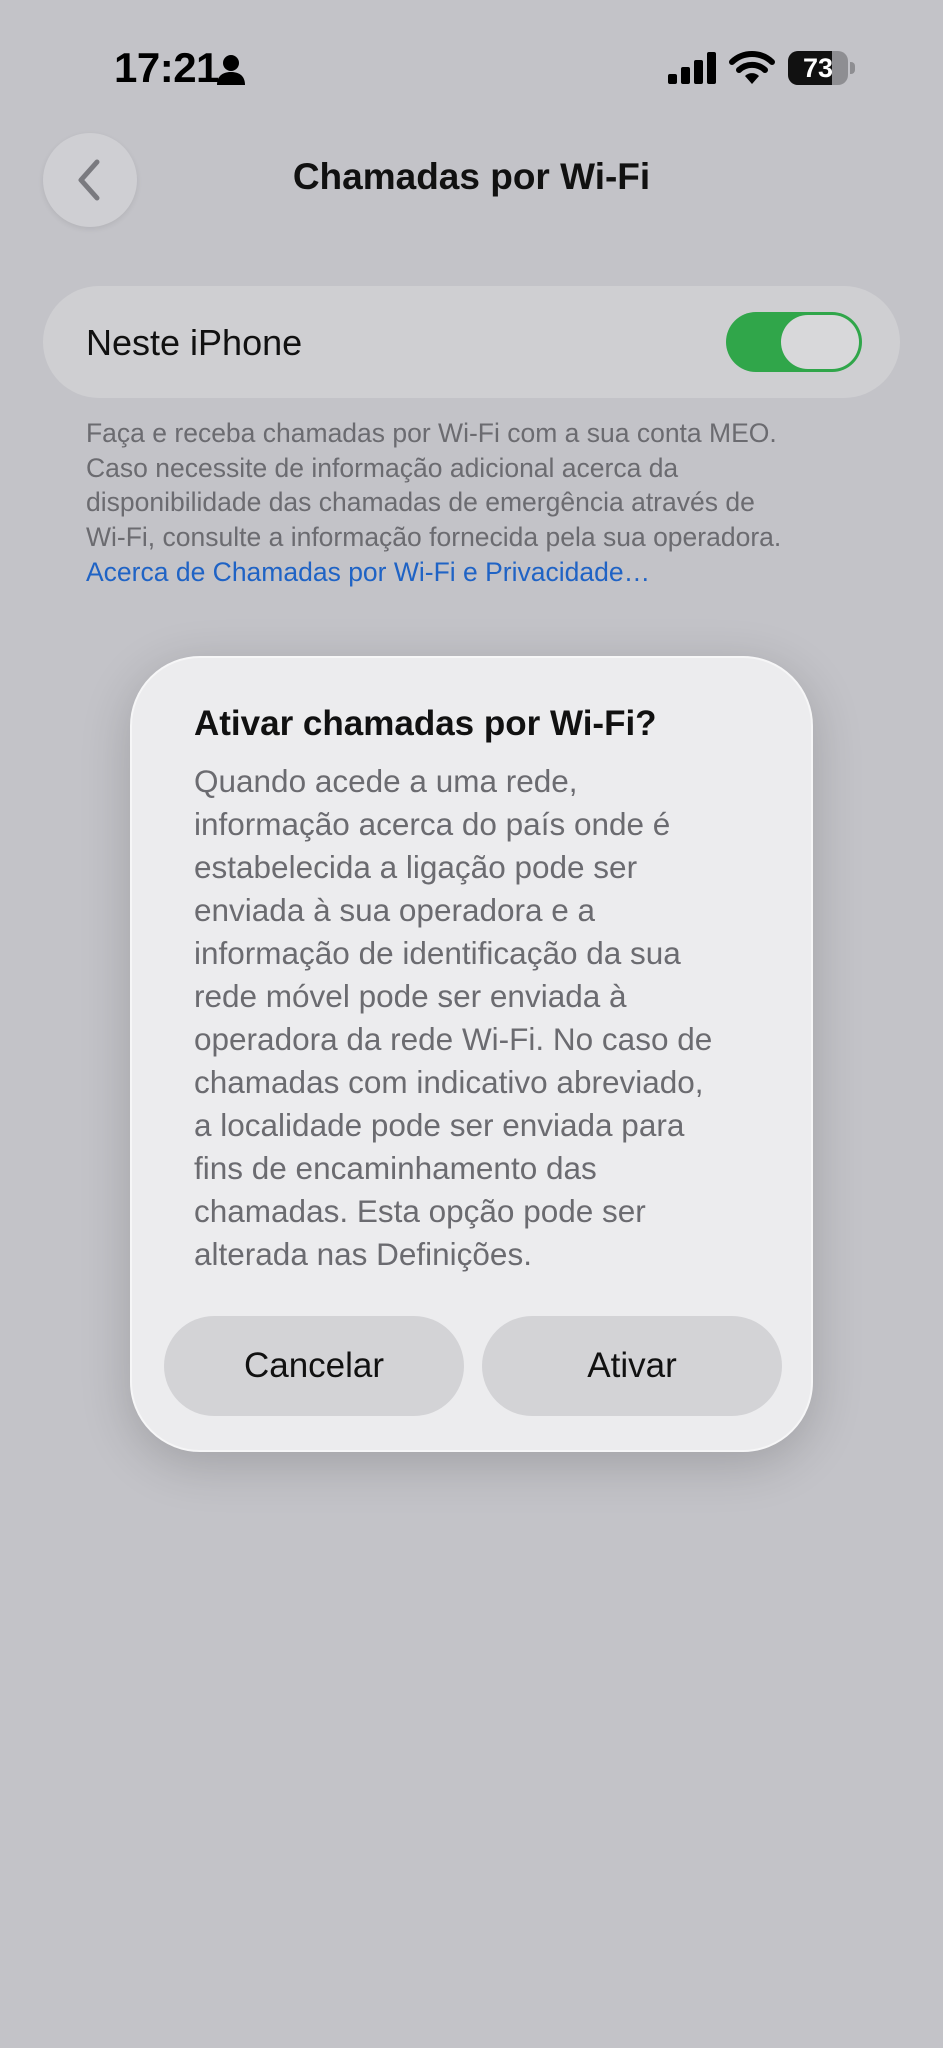 The image size is (943, 2048). What do you see at coordinates (416, 867) in the screenshot?
I see `dialog-message-line: estabelecida a ligação pode ser` at bounding box center [416, 867].